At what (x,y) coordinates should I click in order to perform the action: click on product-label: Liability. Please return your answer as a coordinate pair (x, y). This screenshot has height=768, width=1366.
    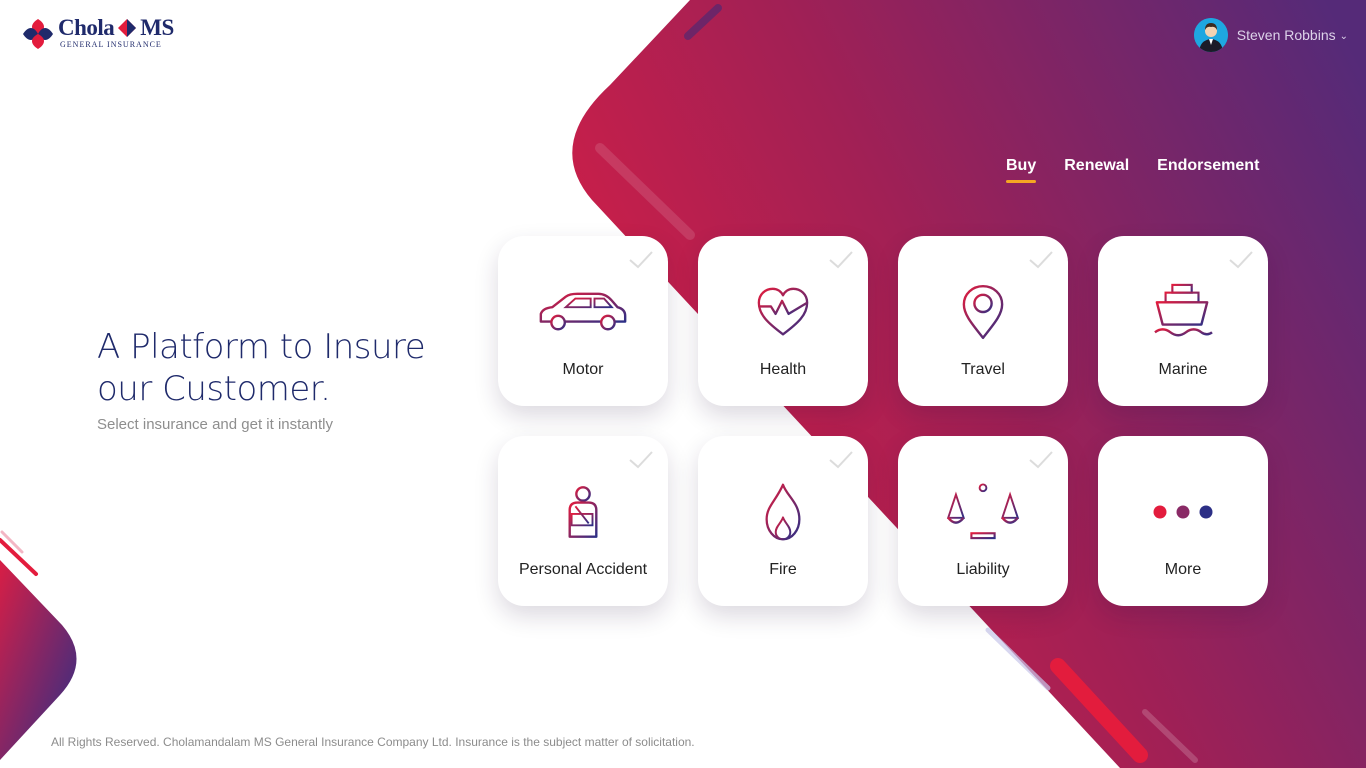
    Looking at the image, I should click on (983, 569).